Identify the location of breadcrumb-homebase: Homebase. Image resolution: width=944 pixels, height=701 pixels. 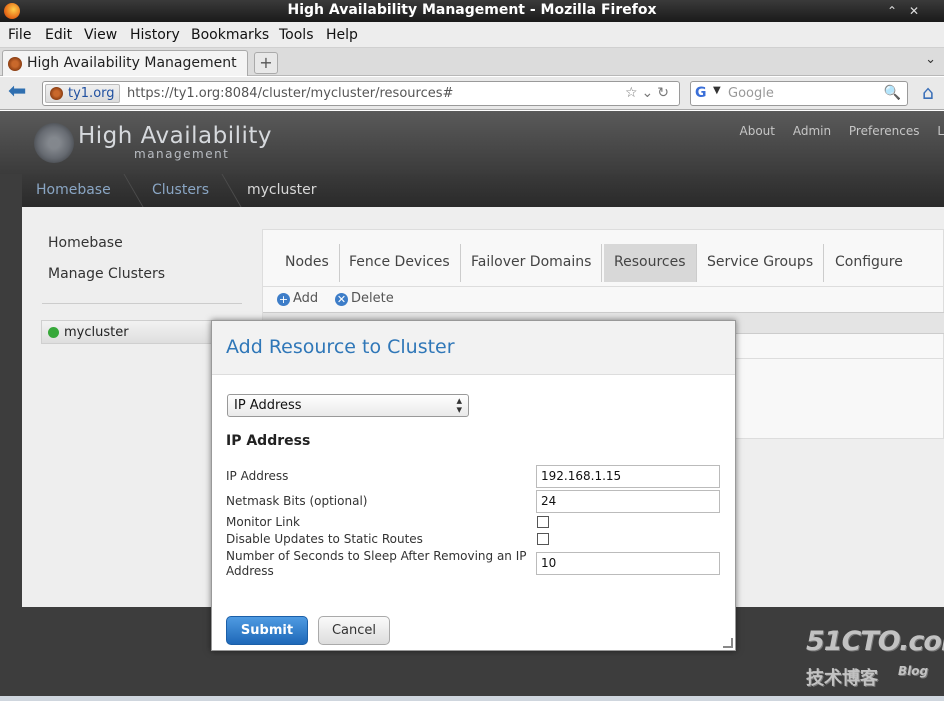
(73, 190).